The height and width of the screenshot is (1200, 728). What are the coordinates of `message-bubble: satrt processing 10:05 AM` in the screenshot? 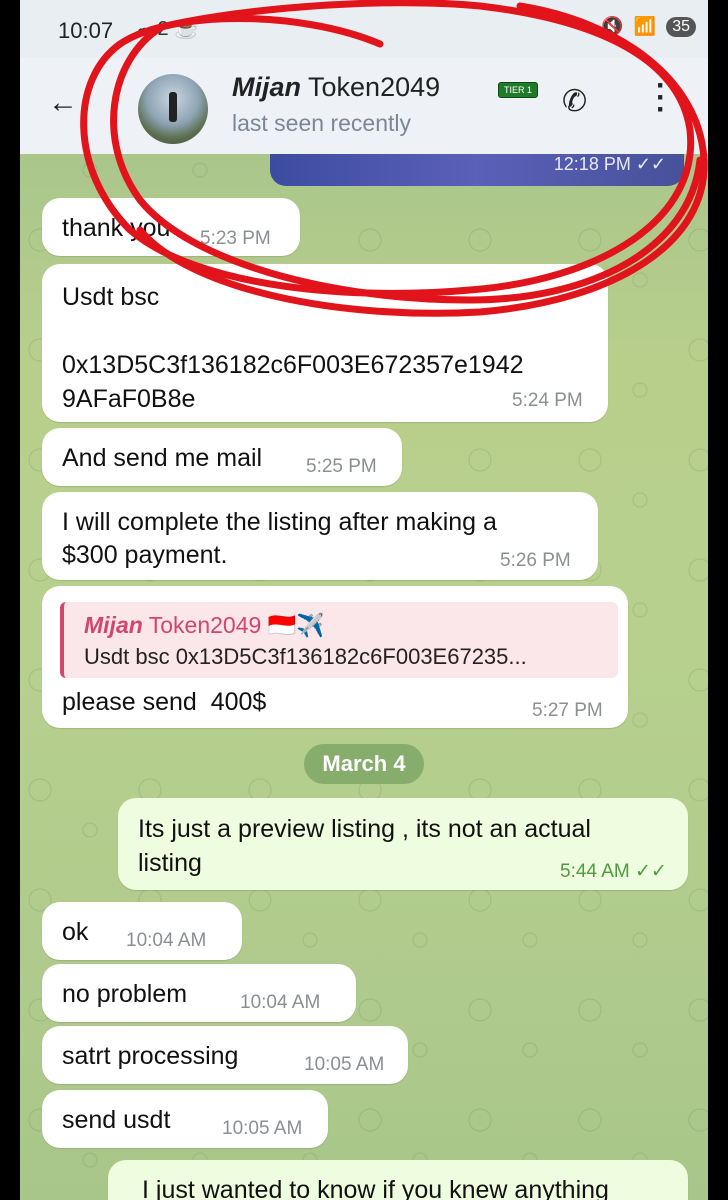 It's located at (225, 1055).